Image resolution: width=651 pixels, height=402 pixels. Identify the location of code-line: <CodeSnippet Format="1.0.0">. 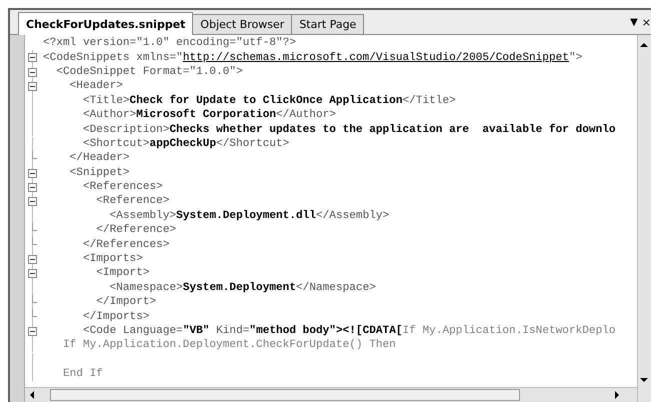
(149, 72).